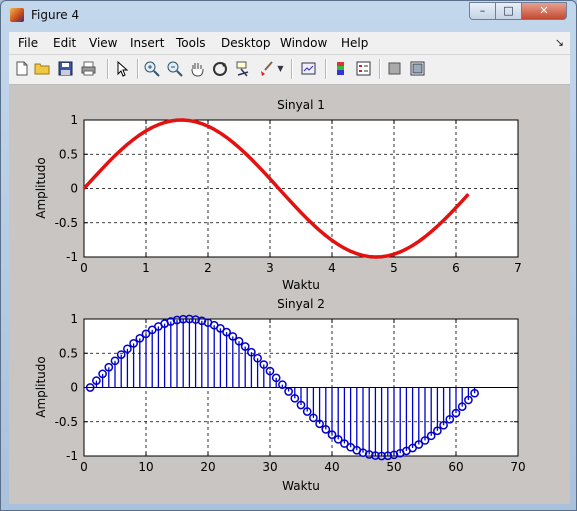 This screenshot has height=511, width=577. Describe the element at coordinates (55, 15) in the screenshot. I see `window-title: Figure 4` at that location.